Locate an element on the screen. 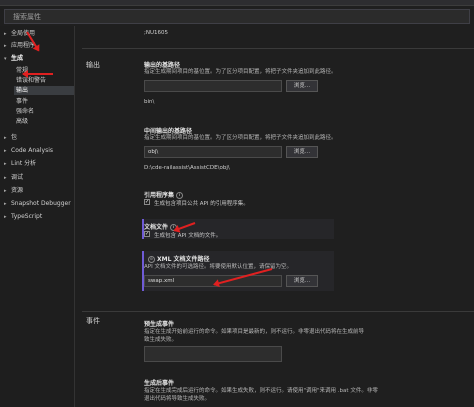 Image resolution: width=474 pixels, height=407 pixels. sidebar-item-label: Snapshot Debugger is located at coordinates (41, 203).